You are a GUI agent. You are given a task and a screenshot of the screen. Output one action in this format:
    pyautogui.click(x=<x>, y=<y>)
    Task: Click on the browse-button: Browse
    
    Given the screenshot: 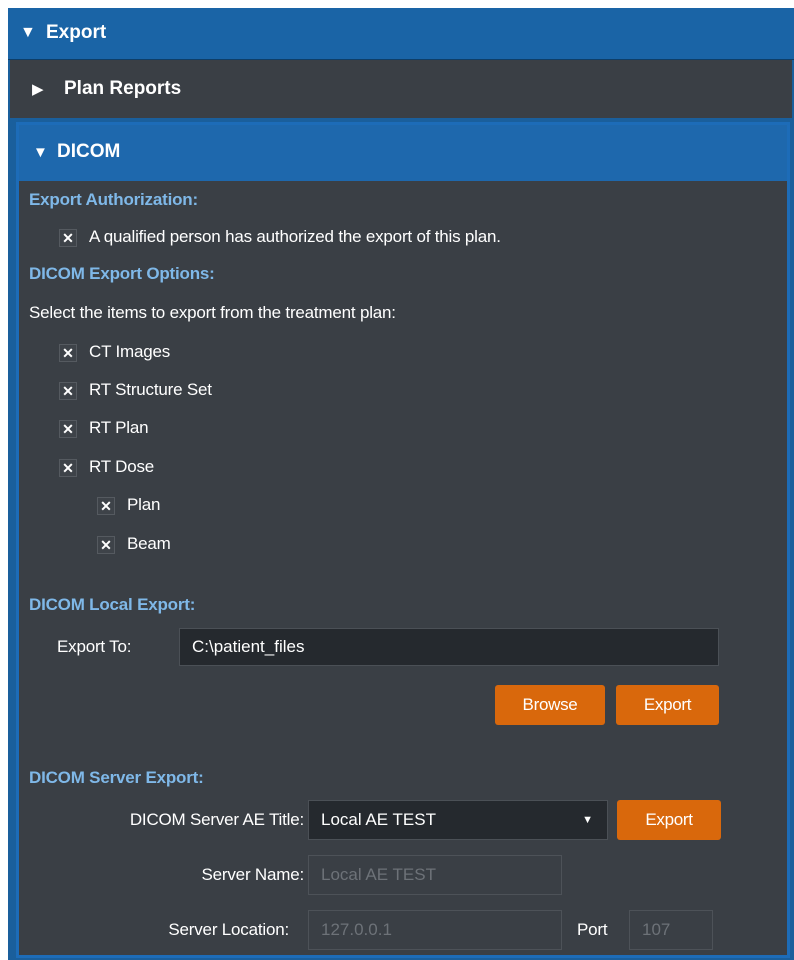 What is the action you would take?
    pyautogui.click(x=550, y=705)
    